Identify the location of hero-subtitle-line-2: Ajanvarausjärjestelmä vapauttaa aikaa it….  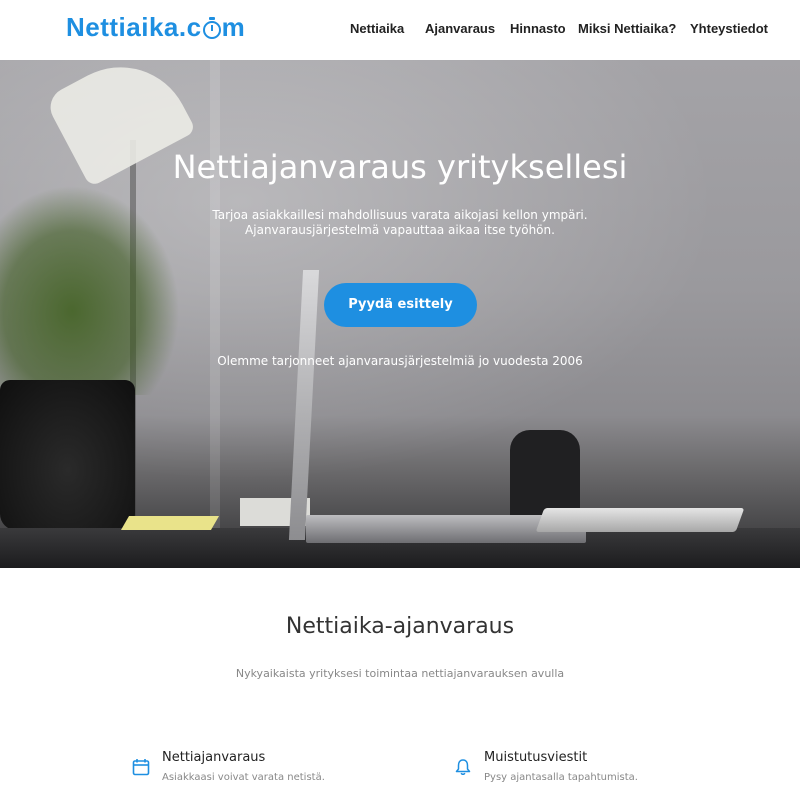
(400, 230).